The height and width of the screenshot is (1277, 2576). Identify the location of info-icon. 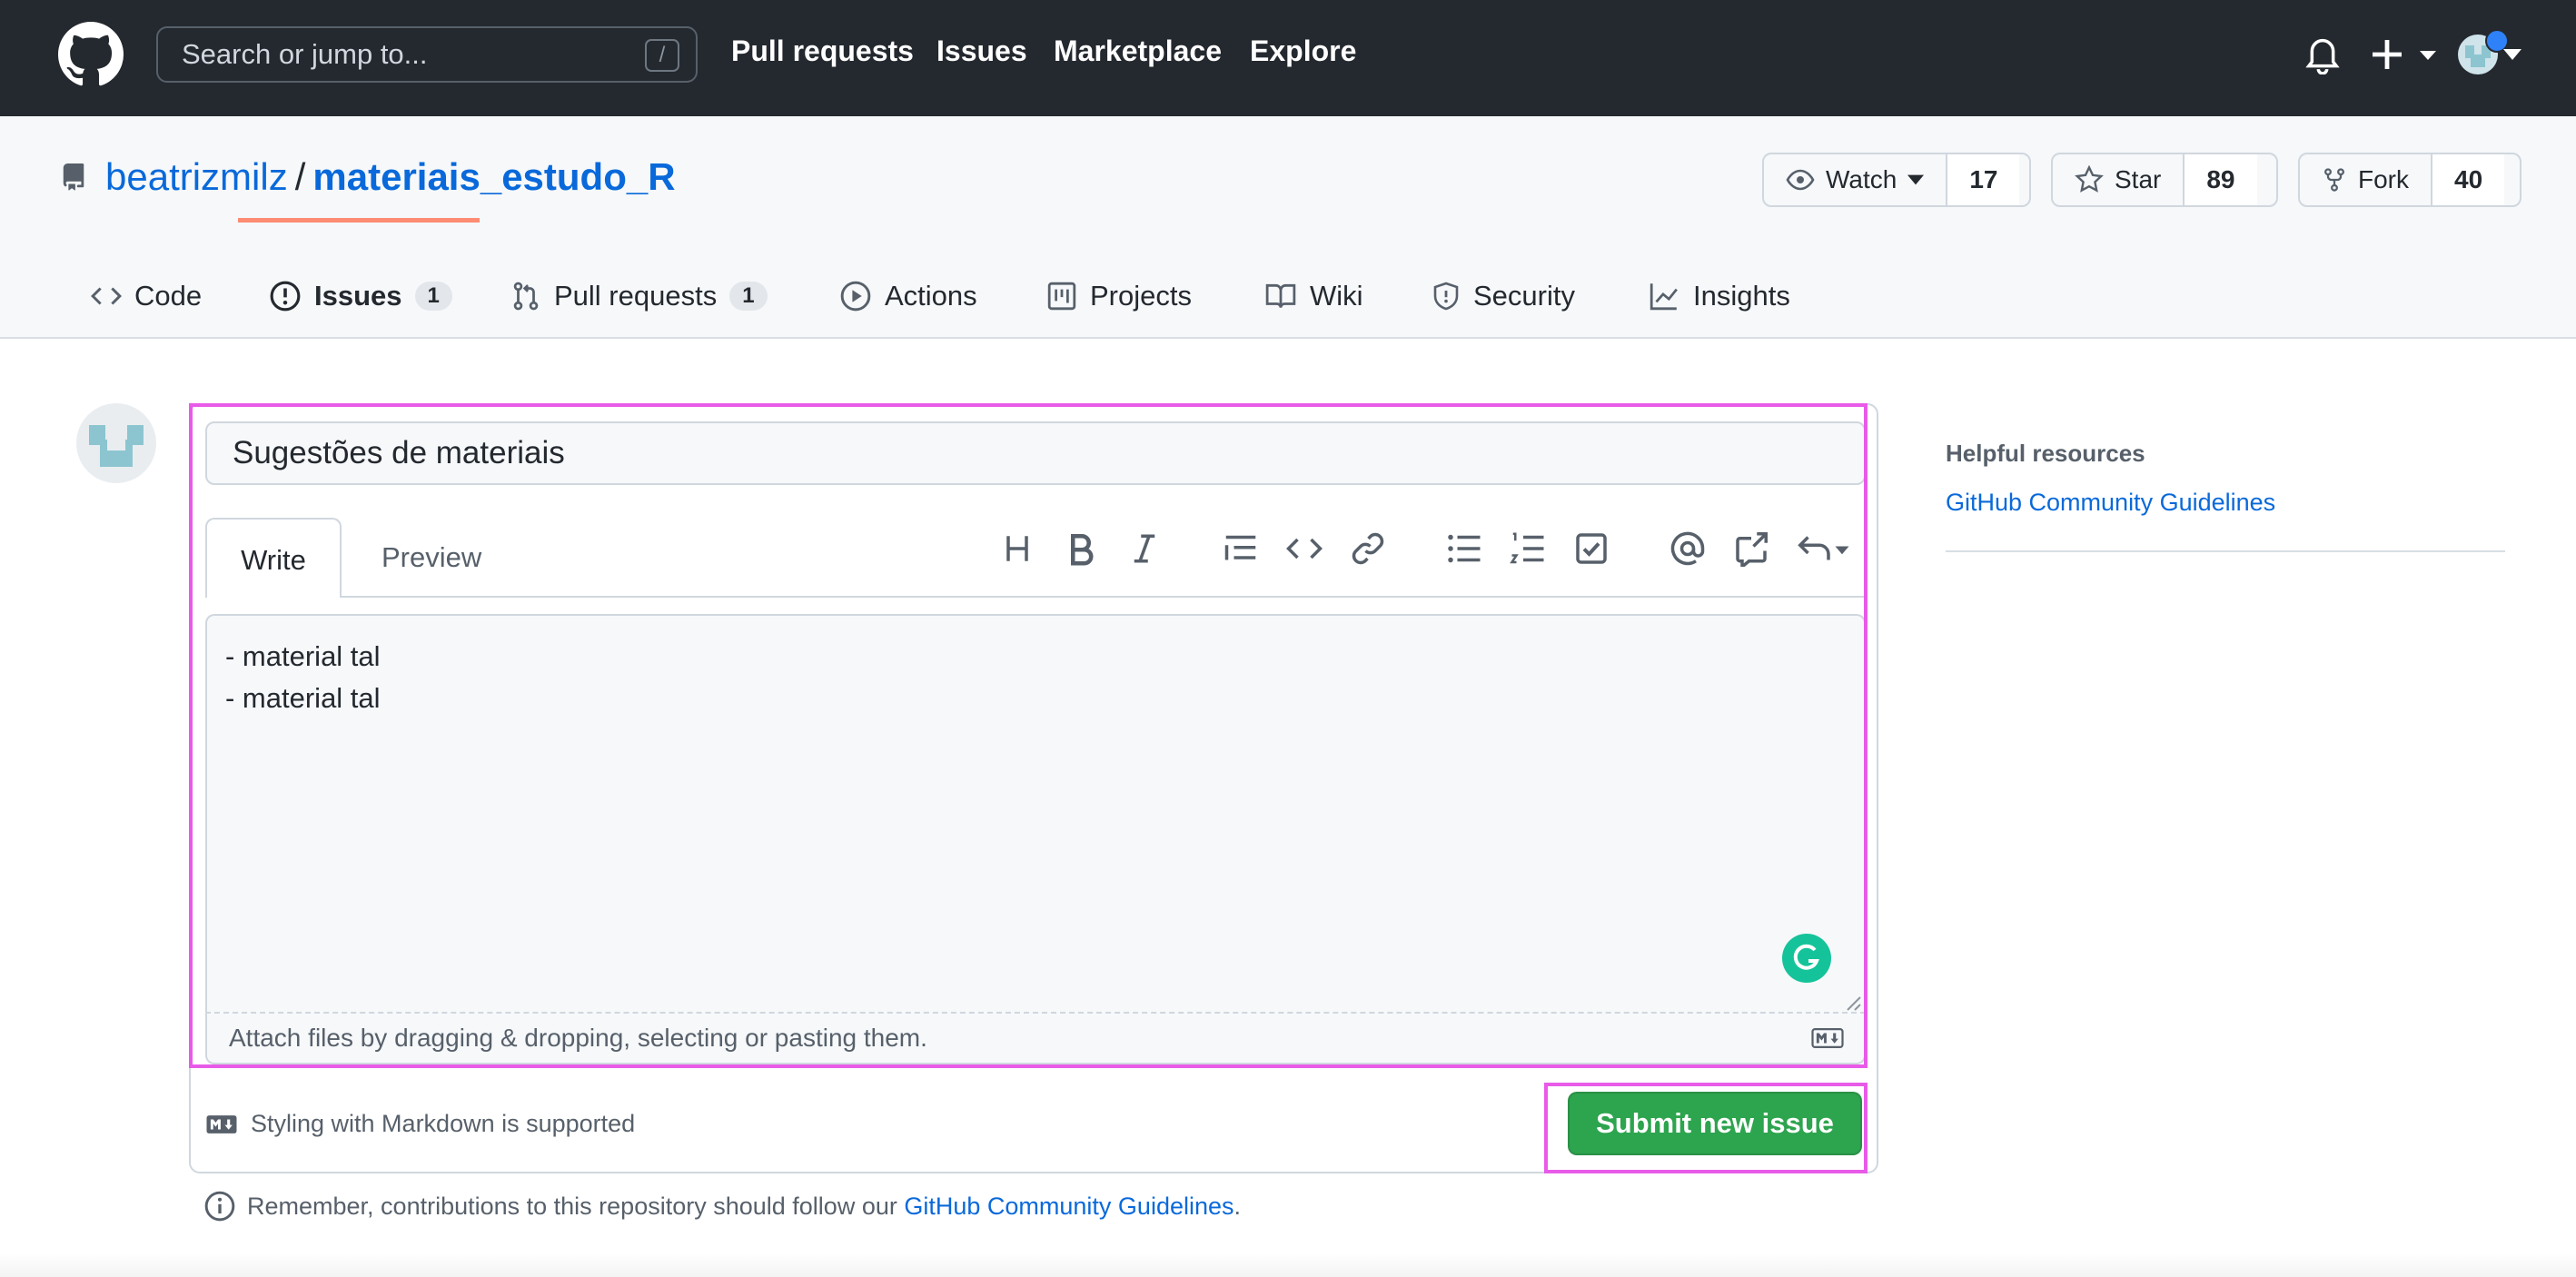
(219, 1207).